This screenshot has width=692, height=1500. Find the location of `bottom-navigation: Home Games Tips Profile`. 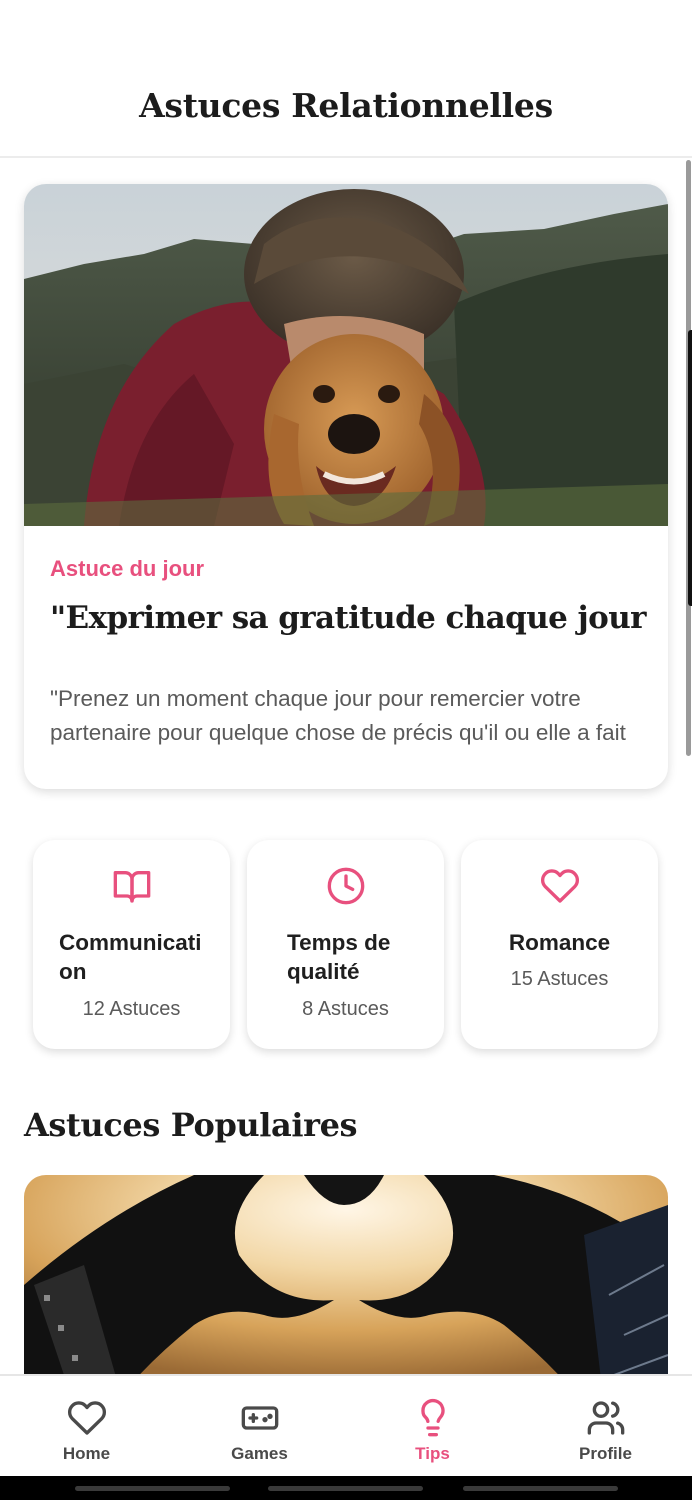

bottom-navigation: Home Games Tips Profile is located at coordinates (346, 1425).